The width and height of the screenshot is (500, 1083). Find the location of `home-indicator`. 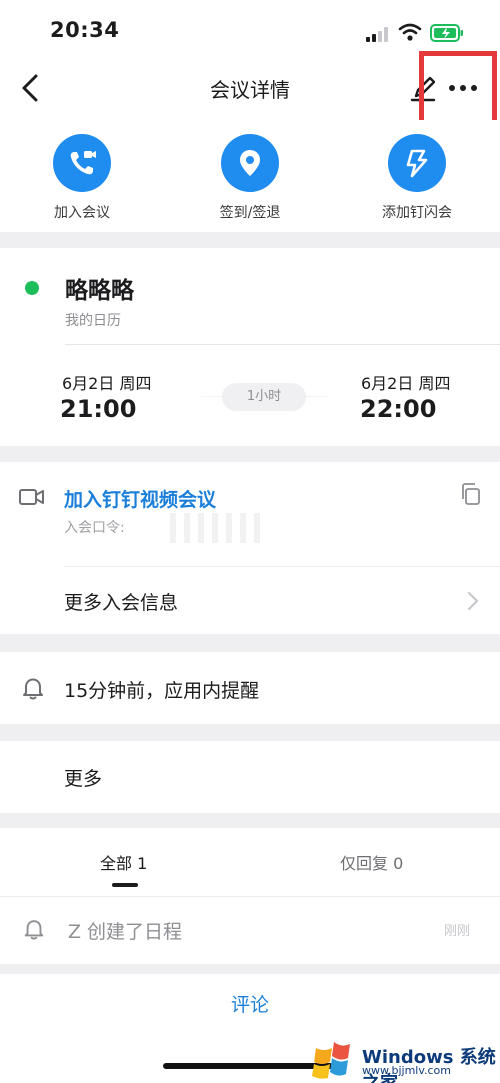

home-indicator is located at coordinates (248, 1066).